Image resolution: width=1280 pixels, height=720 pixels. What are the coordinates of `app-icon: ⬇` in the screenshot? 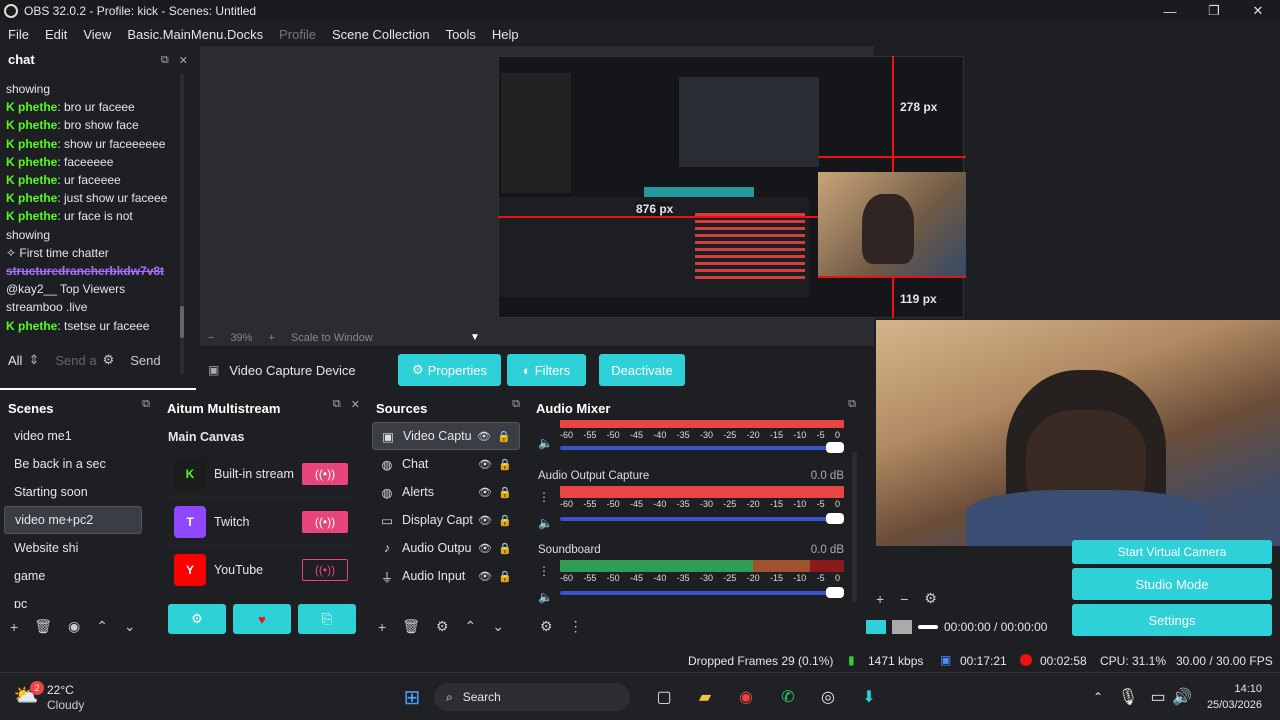 It's located at (869, 697).